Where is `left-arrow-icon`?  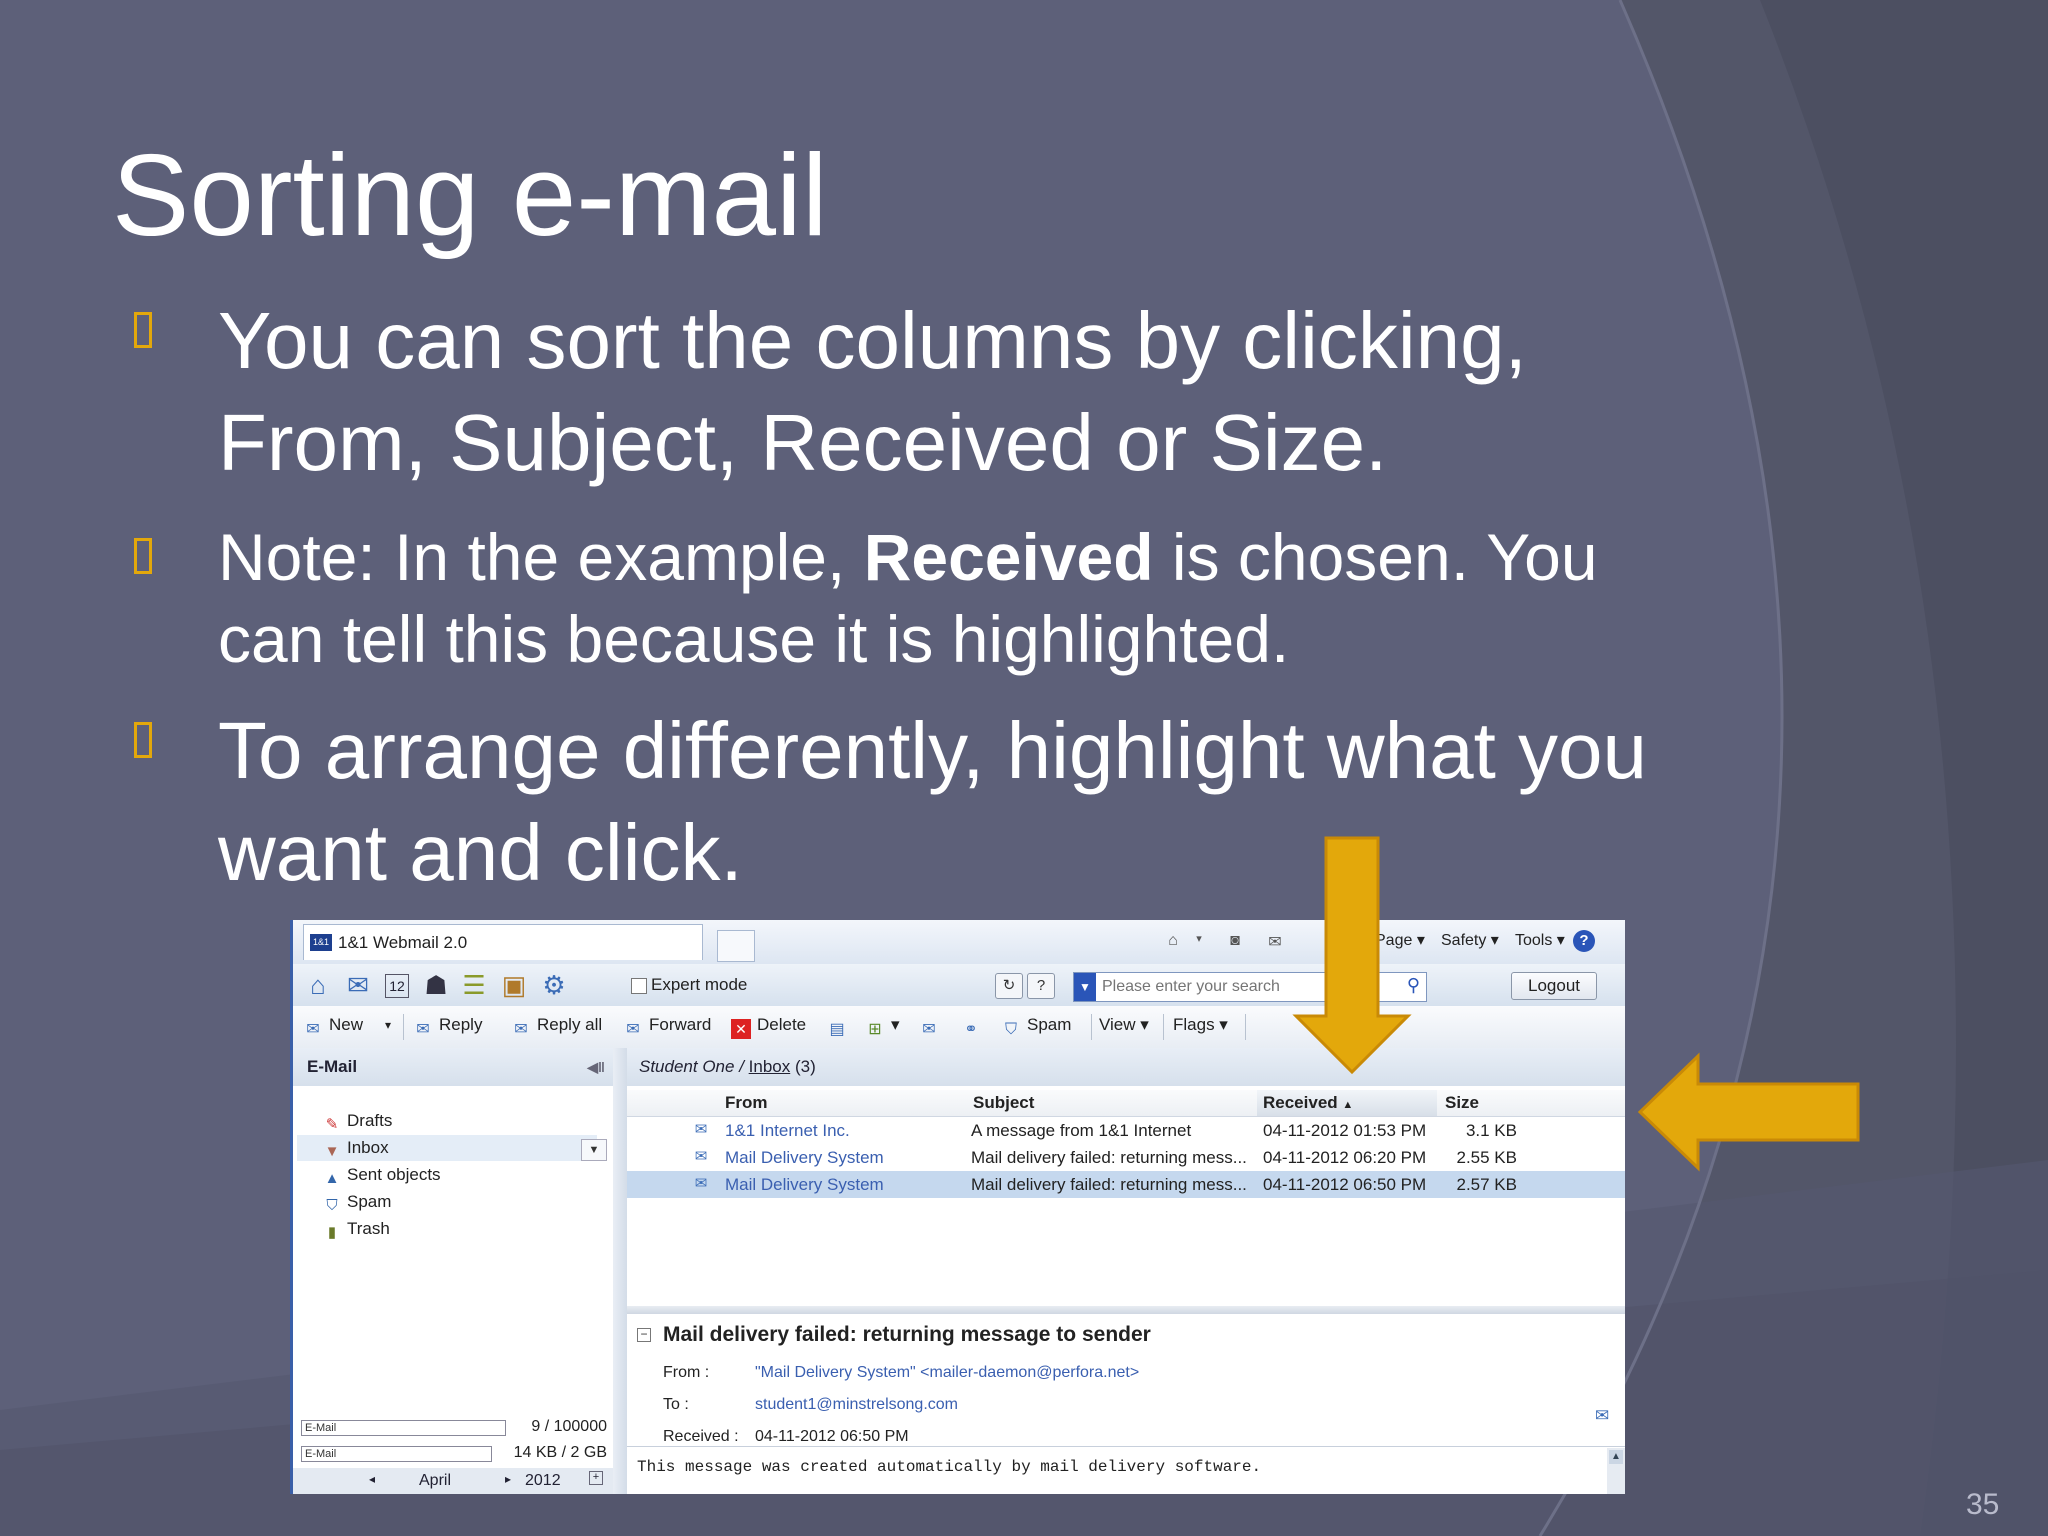 left-arrow-icon is located at coordinates (1748, 1112).